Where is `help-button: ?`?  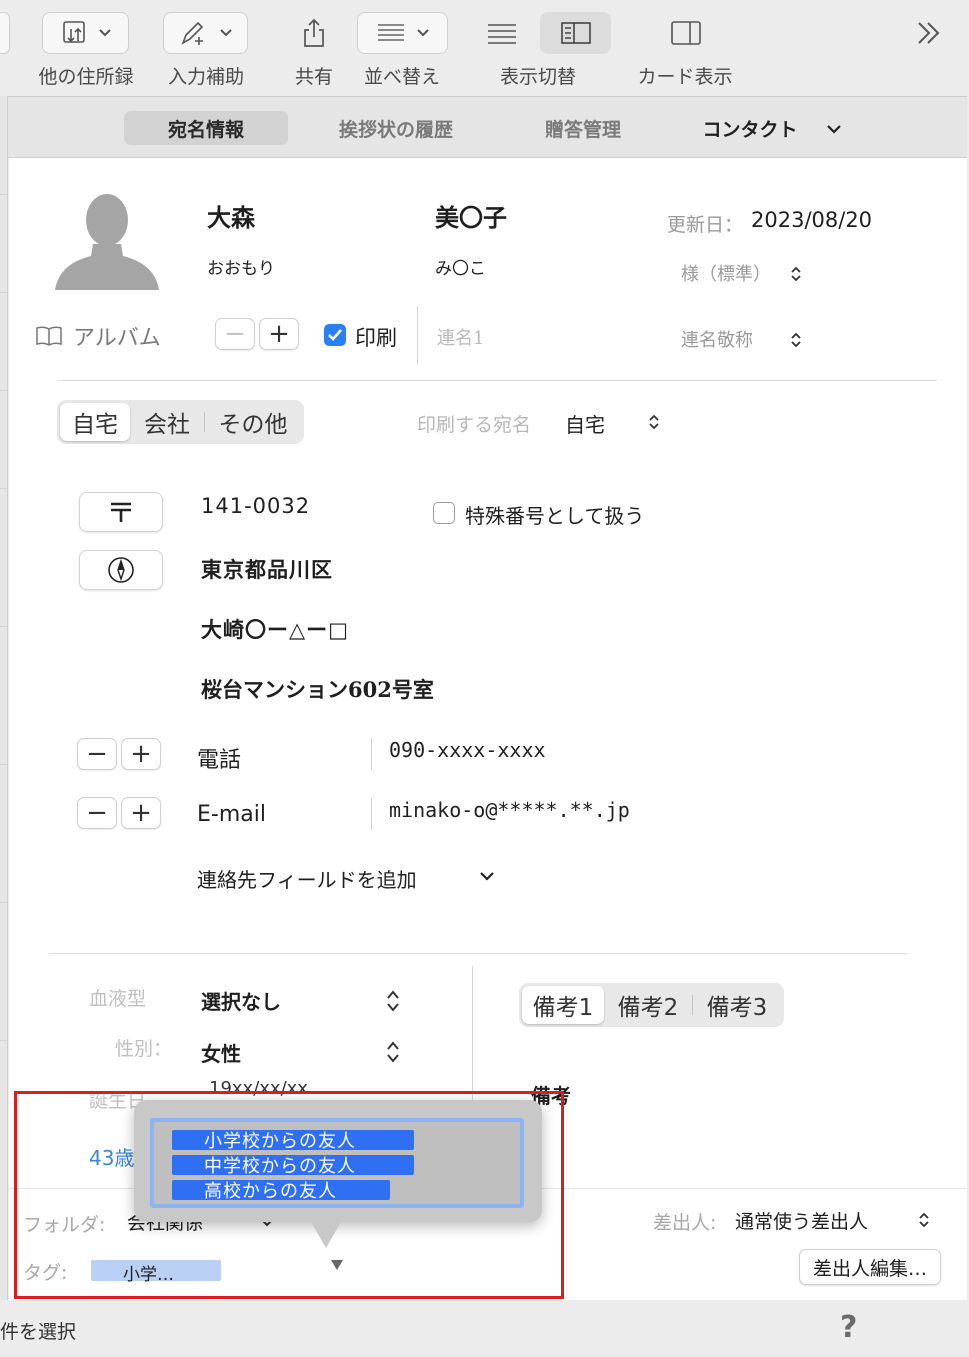 help-button: ? is located at coordinates (848, 1327).